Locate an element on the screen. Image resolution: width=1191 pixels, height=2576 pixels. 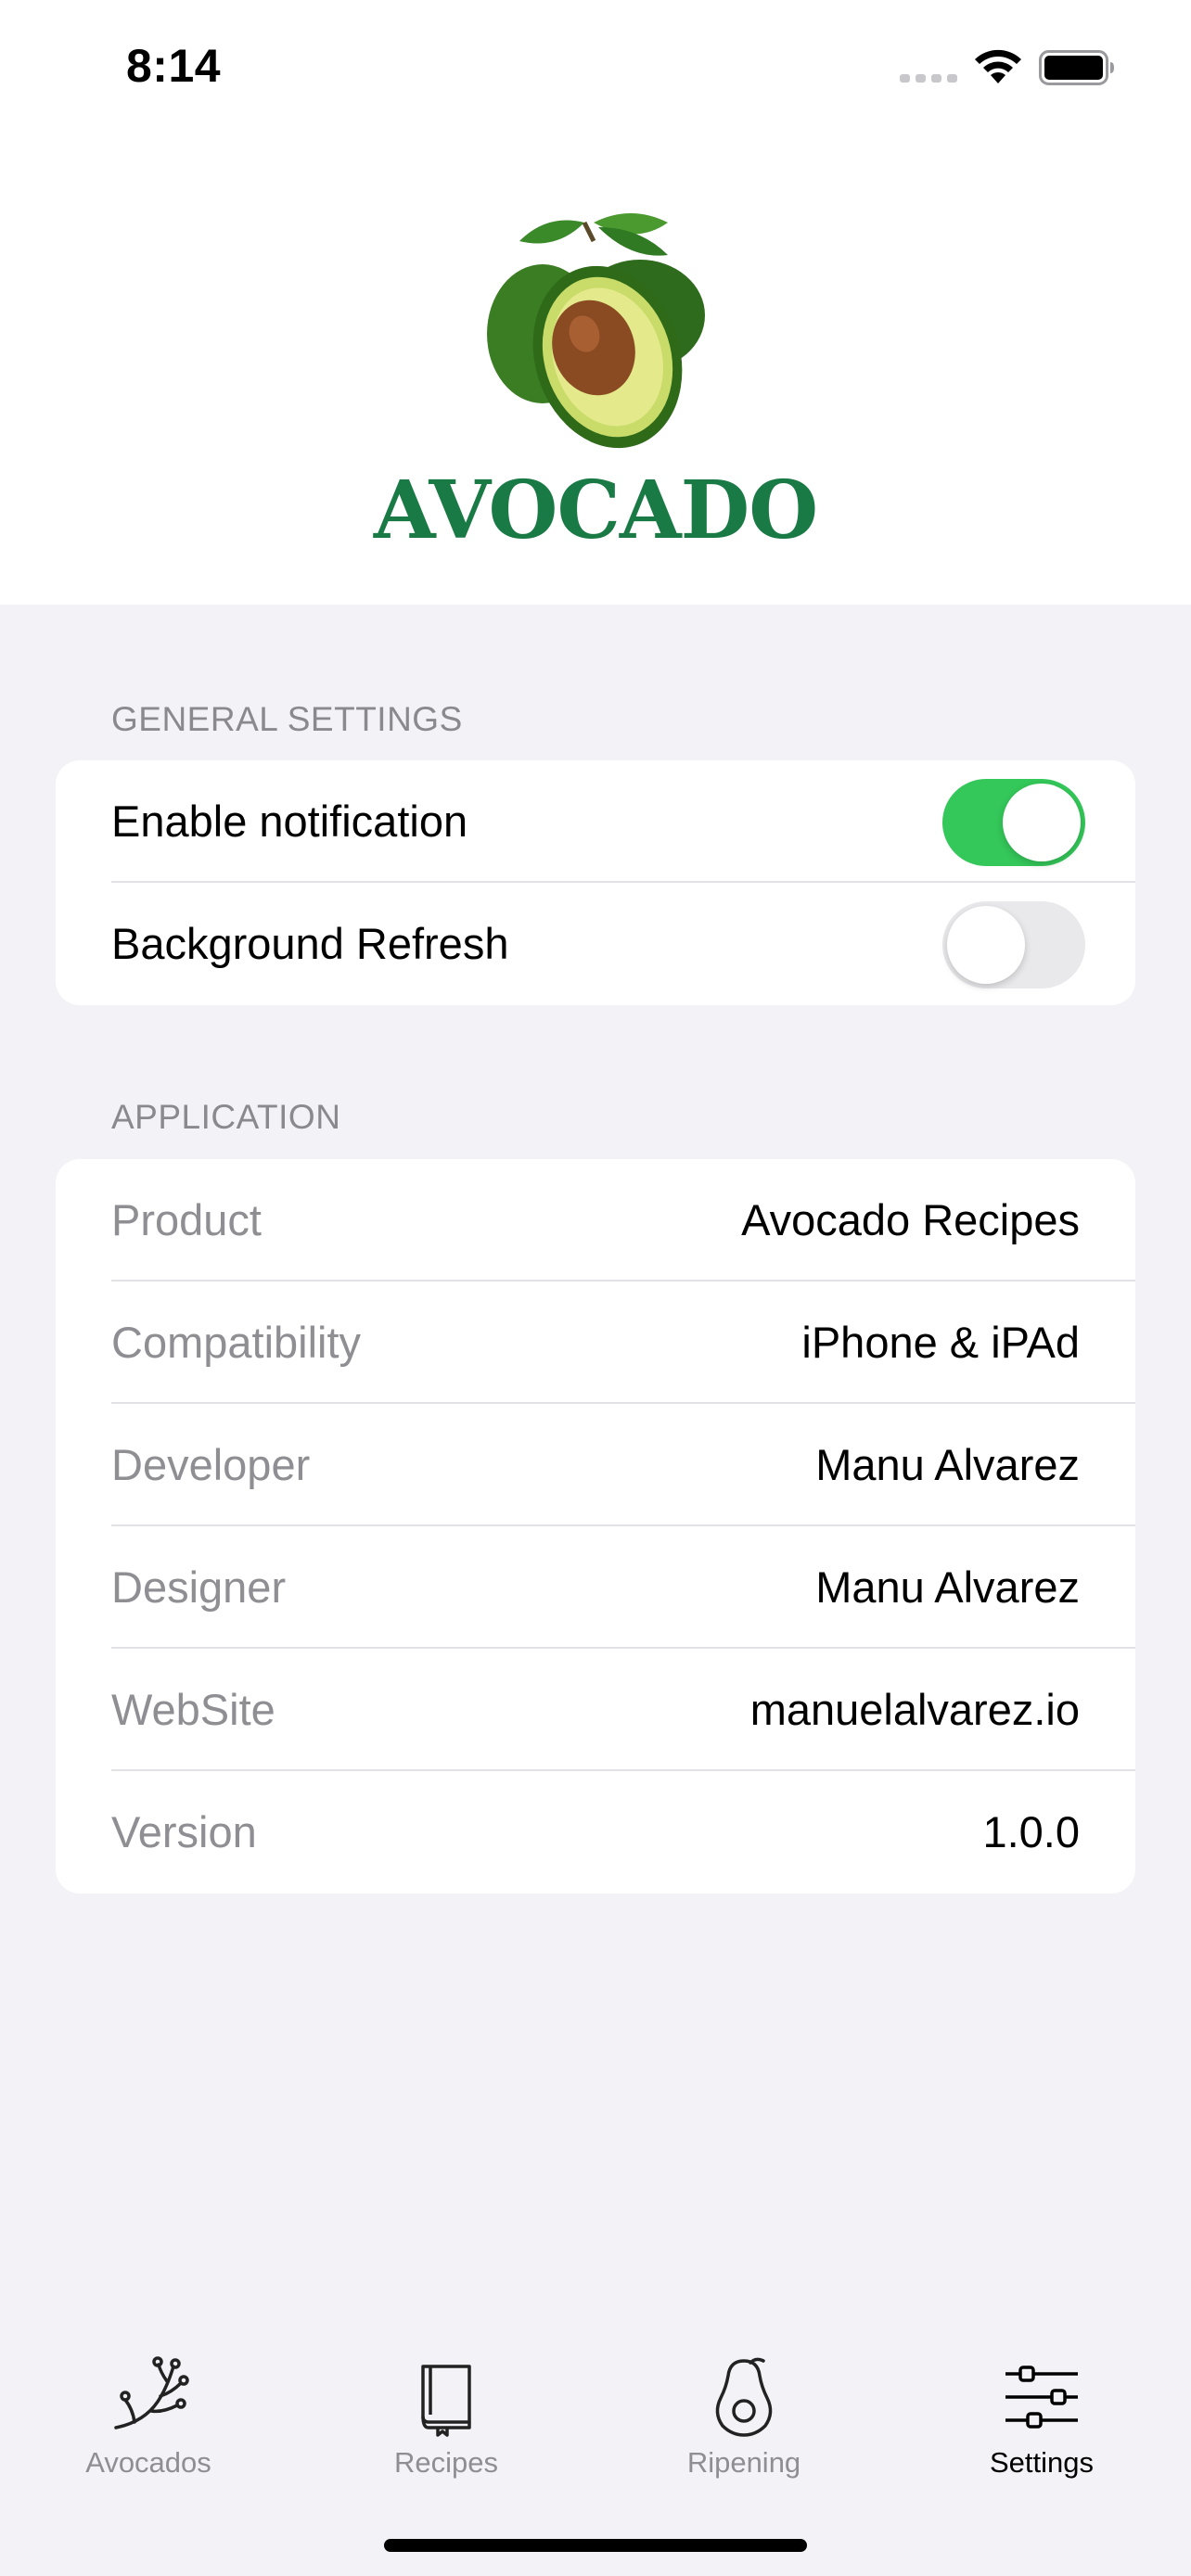
sliders-icon is located at coordinates (1041, 2397).